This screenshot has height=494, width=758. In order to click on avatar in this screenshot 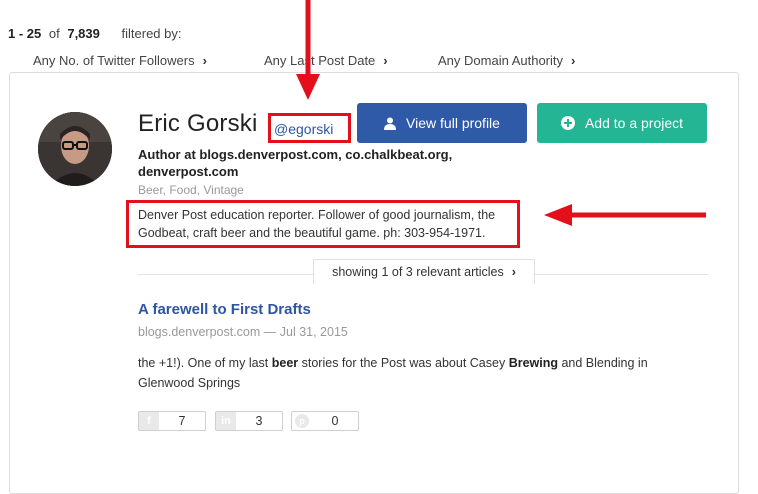, I will do `click(75, 149)`.